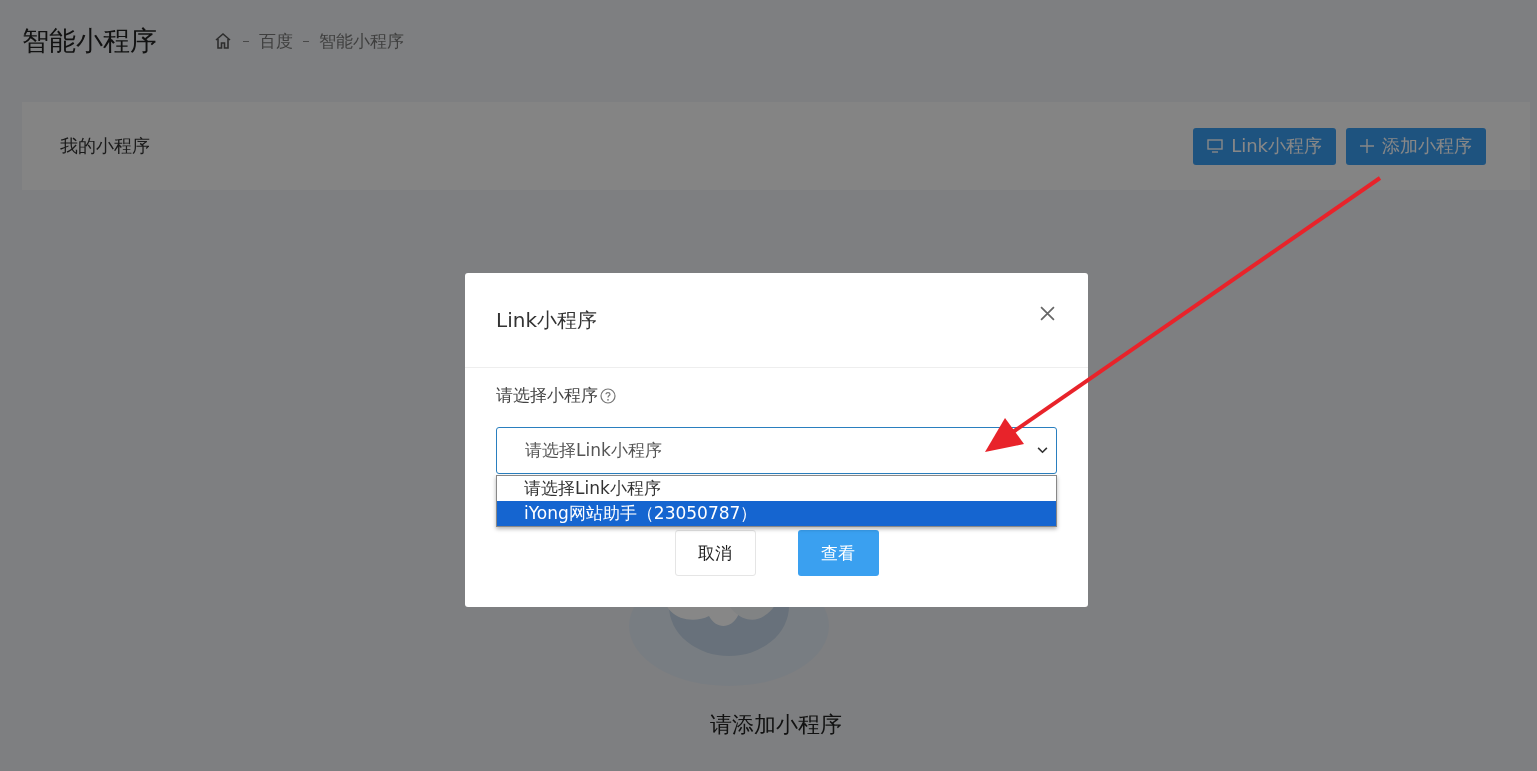 The height and width of the screenshot is (771, 1537). Describe the element at coordinates (838, 553) in the screenshot. I see `view-button: 查看` at that location.